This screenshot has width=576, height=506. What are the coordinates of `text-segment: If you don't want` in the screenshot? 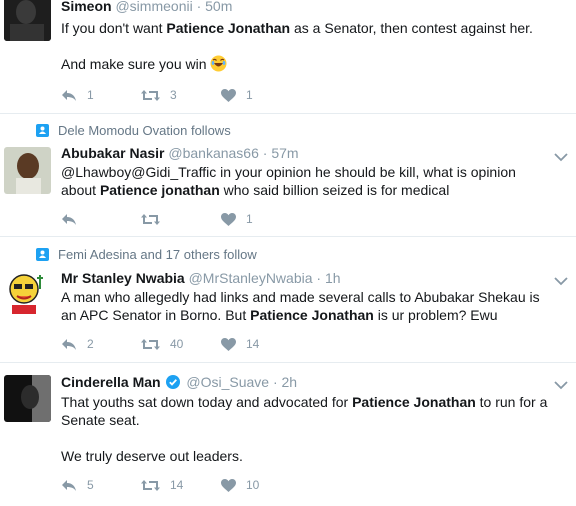 It's located at (114, 28).